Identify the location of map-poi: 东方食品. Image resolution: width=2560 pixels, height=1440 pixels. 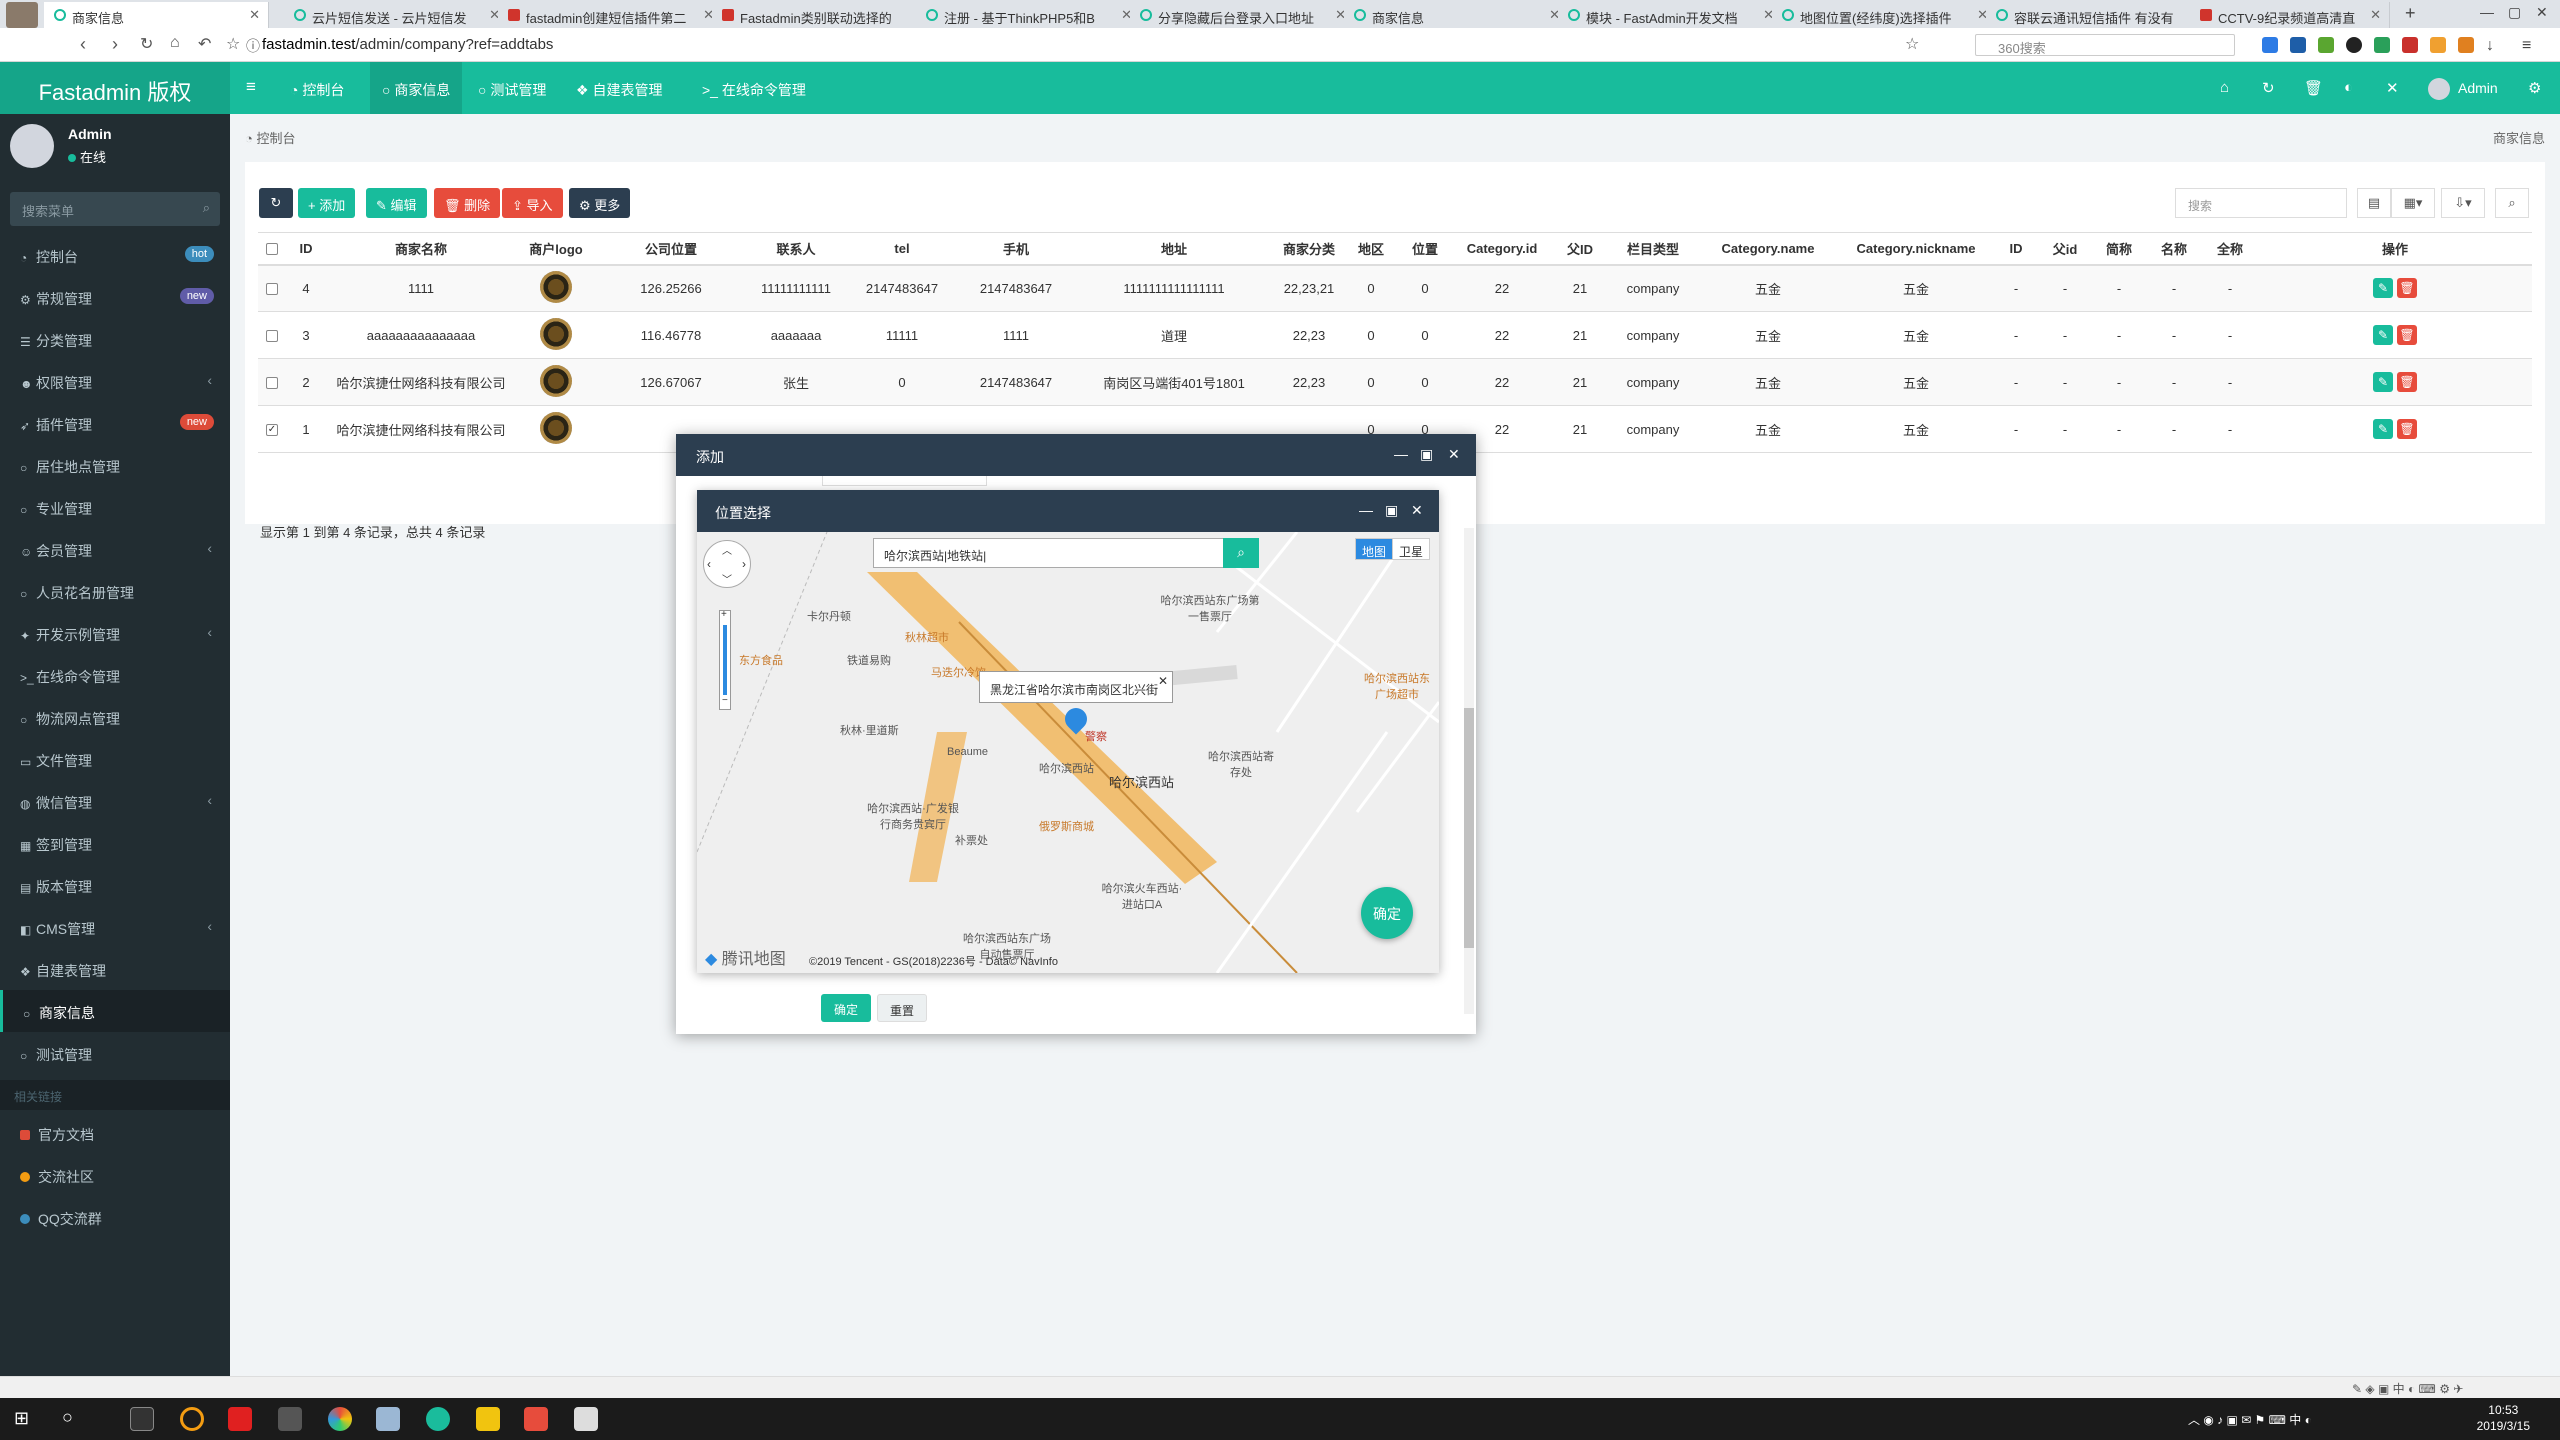
(761, 660).